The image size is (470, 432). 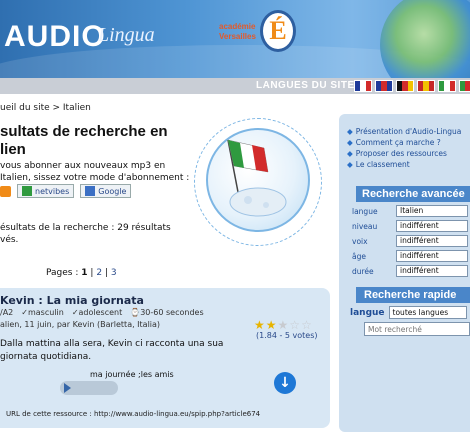 What do you see at coordinates (413, 295) in the screenshot?
I see `quick-search-title: Recherche rapide` at bounding box center [413, 295].